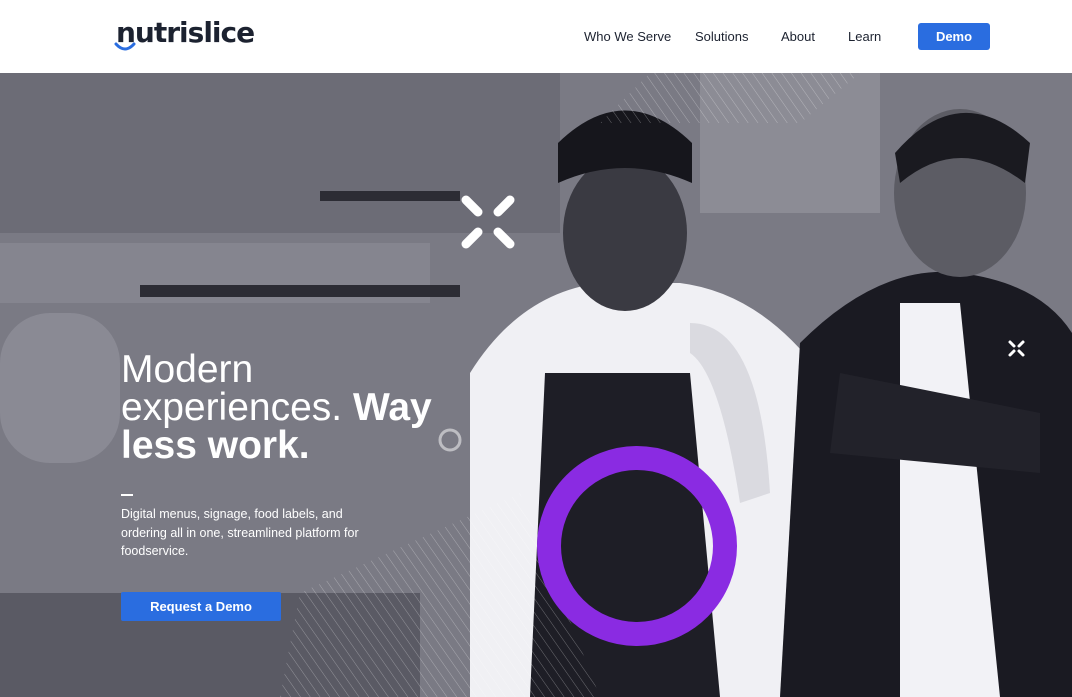 The width and height of the screenshot is (1072, 697). I want to click on logo-smile-icon, so click(125, 46).